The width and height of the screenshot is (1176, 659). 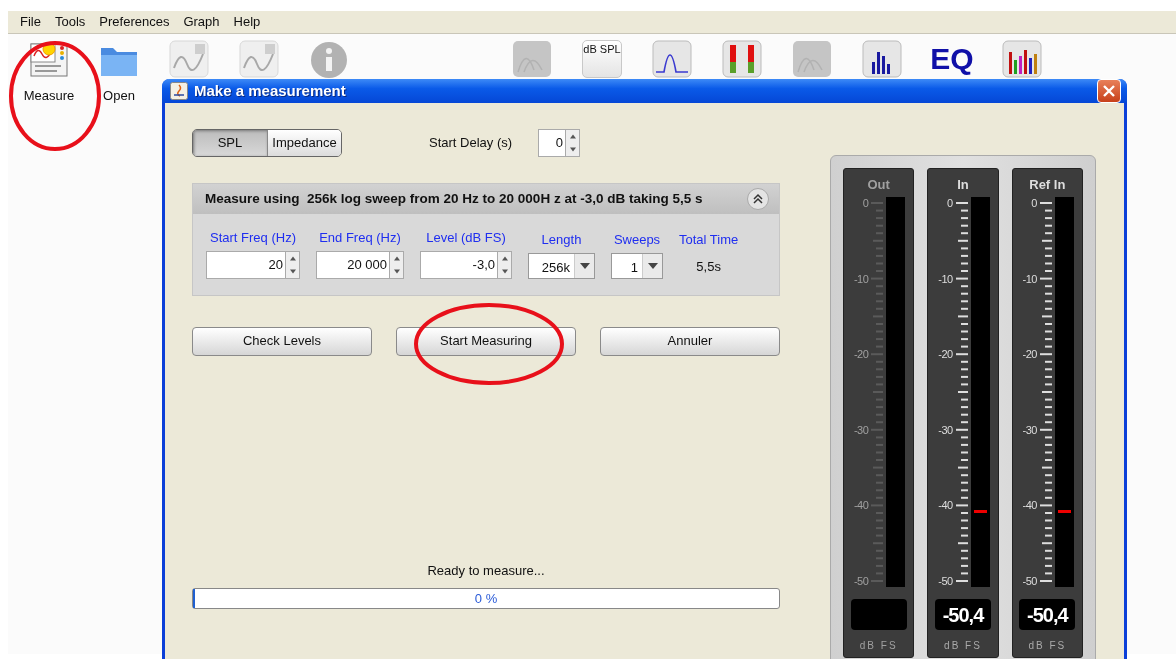 What do you see at coordinates (282, 341) in the screenshot?
I see `action-button: Check Levels` at bounding box center [282, 341].